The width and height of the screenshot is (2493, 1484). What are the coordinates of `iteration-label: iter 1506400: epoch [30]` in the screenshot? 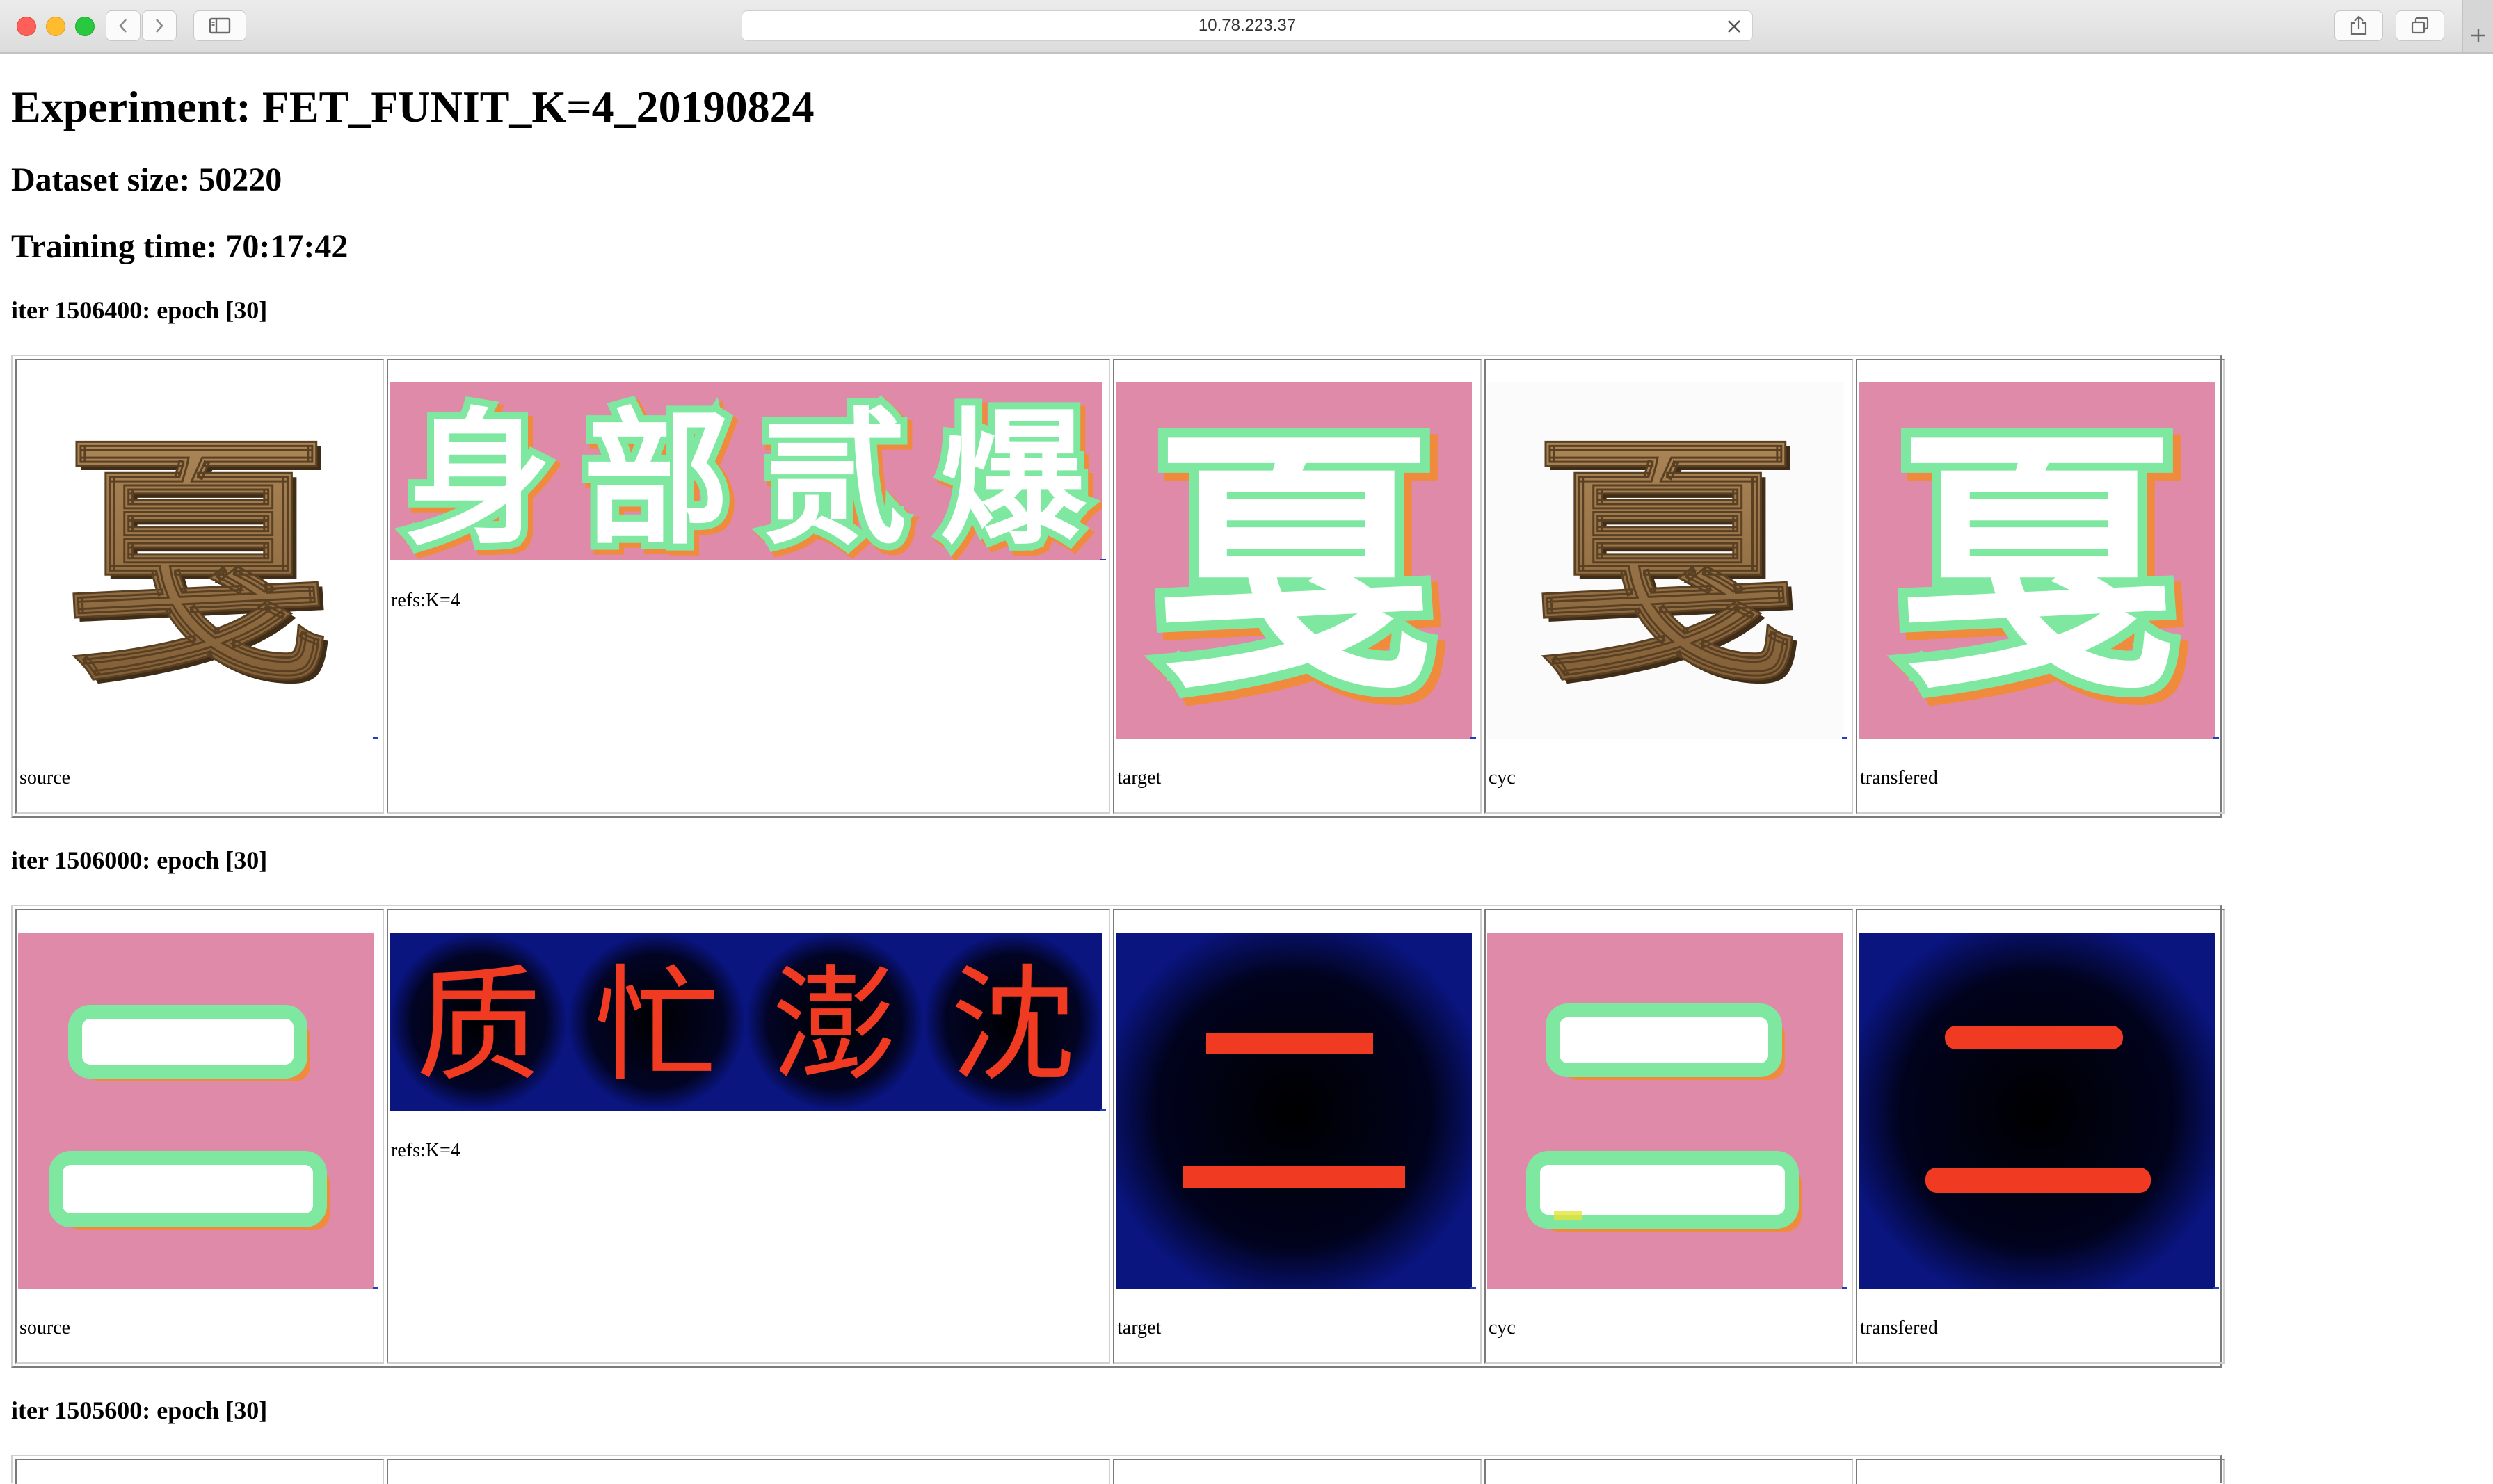 It's located at (140, 310).